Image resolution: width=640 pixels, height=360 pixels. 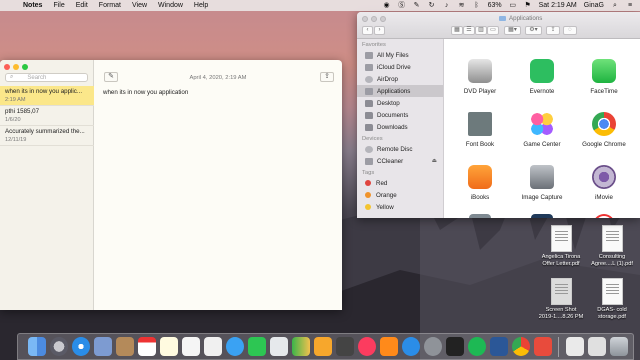 I want to click on menu-window: Window, so click(x=170, y=5).